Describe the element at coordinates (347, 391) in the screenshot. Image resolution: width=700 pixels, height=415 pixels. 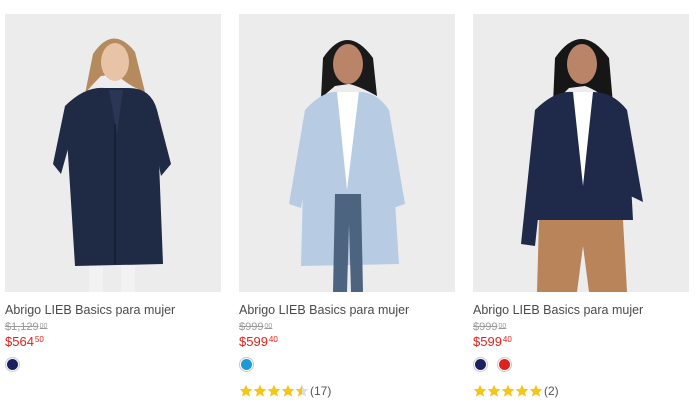
I see `rating: (17)` at that location.